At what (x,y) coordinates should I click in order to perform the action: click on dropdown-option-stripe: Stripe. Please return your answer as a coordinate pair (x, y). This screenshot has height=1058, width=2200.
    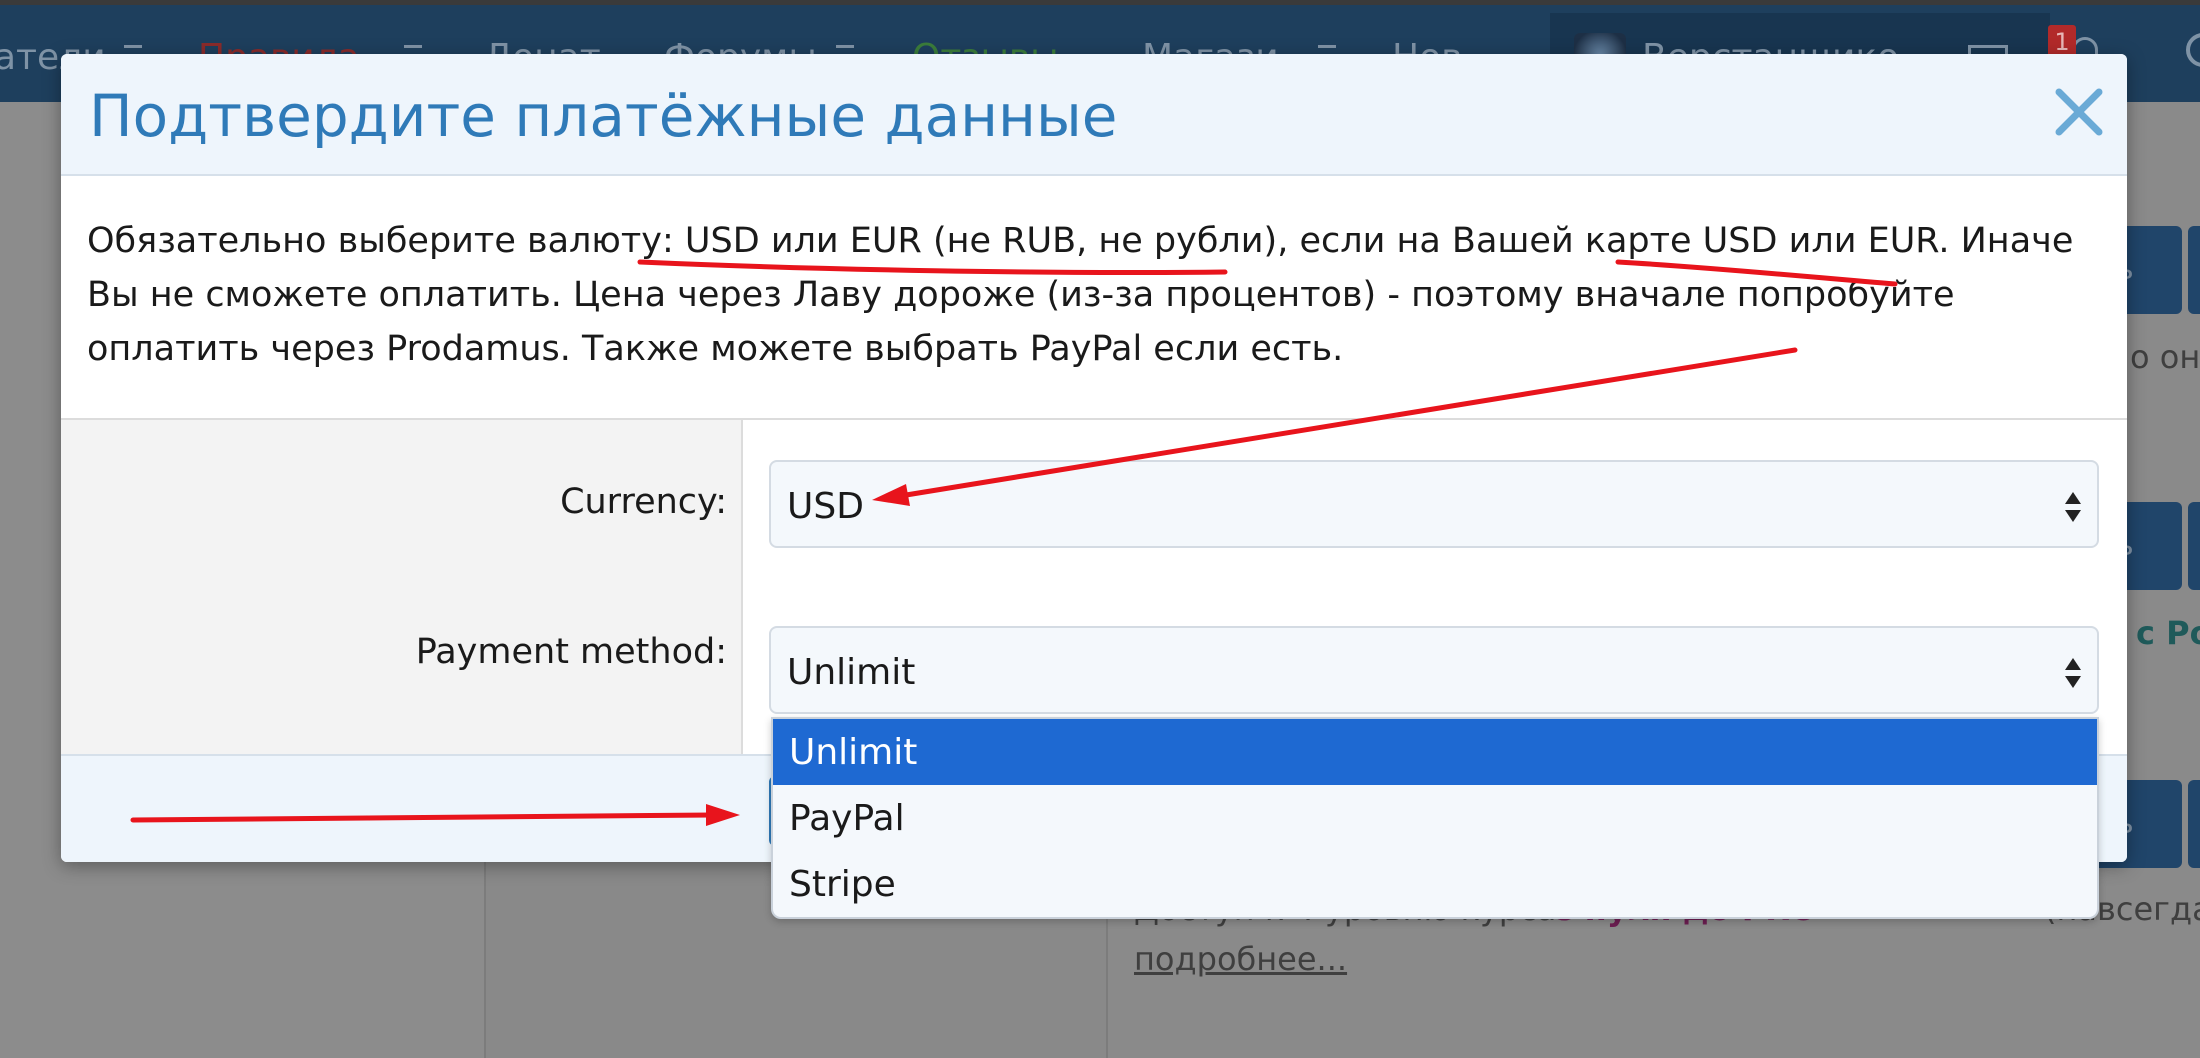
    Looking at the image, I should click on (1435, 884).